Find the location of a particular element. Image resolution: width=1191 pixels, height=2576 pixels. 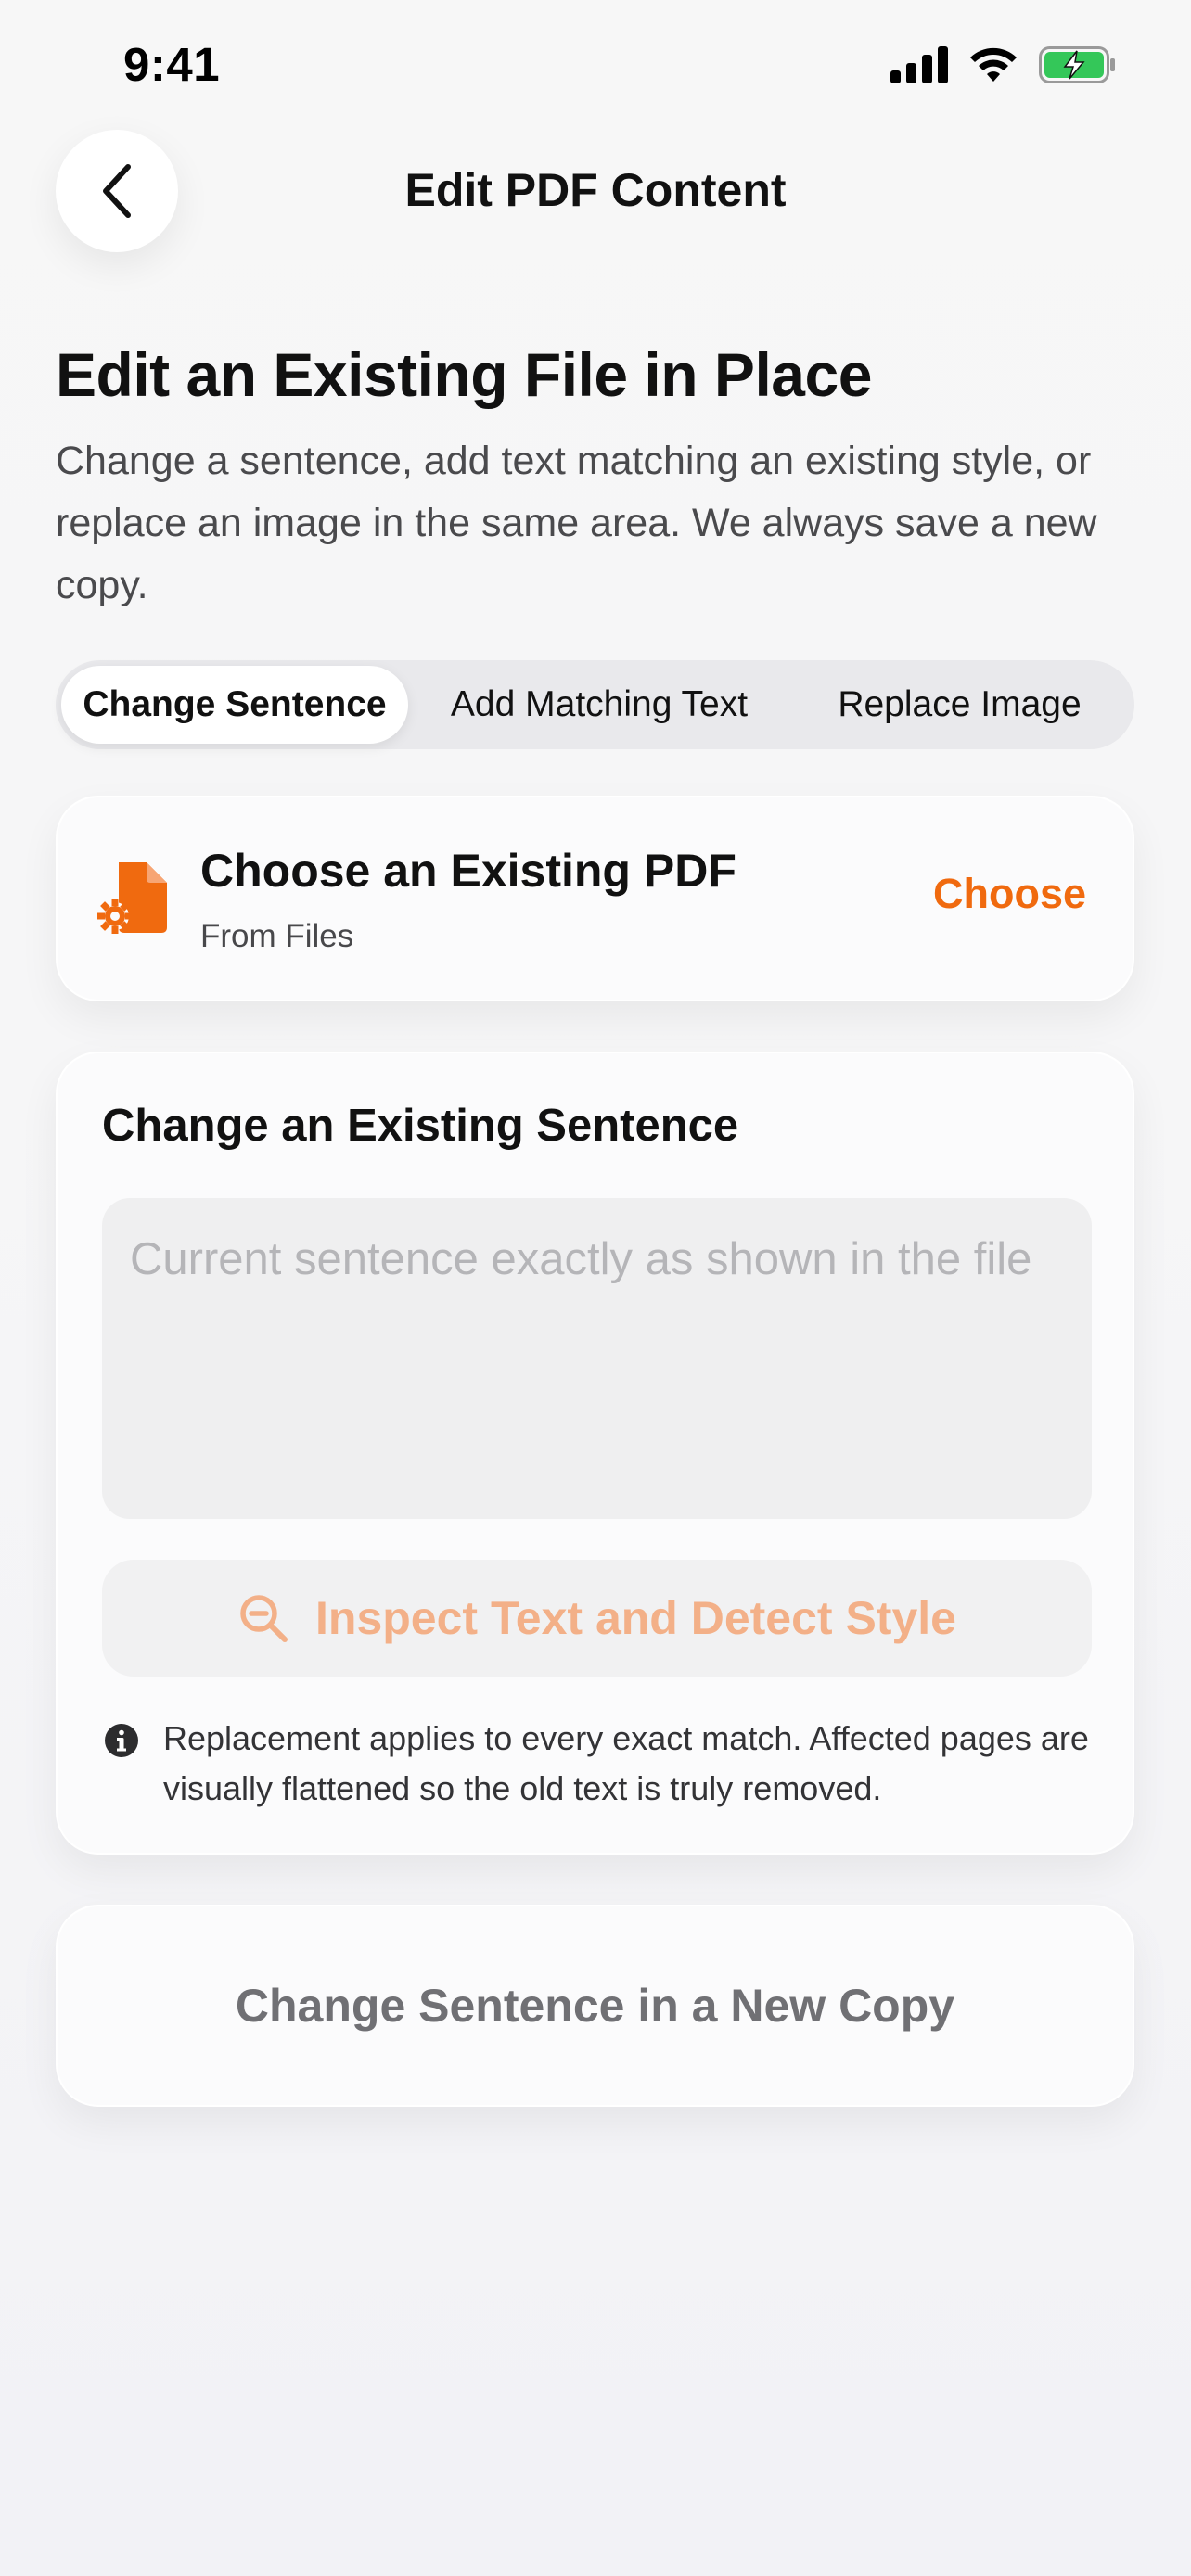

tab-add-matching-text: Add Matching Text is located at coordinates (599, 705).